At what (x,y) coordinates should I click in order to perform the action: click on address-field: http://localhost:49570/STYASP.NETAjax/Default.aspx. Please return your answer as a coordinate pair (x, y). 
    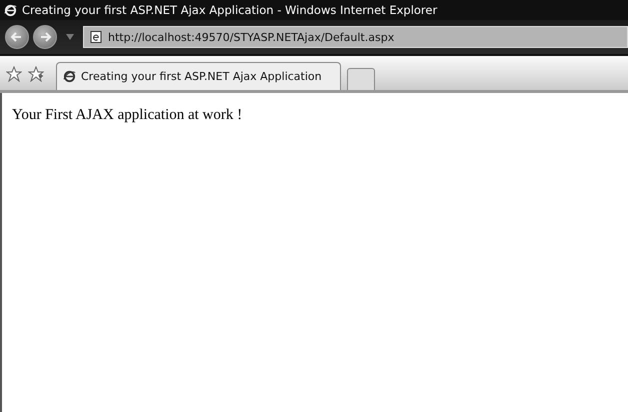
    Looking at the image, I should click on (355, 37).